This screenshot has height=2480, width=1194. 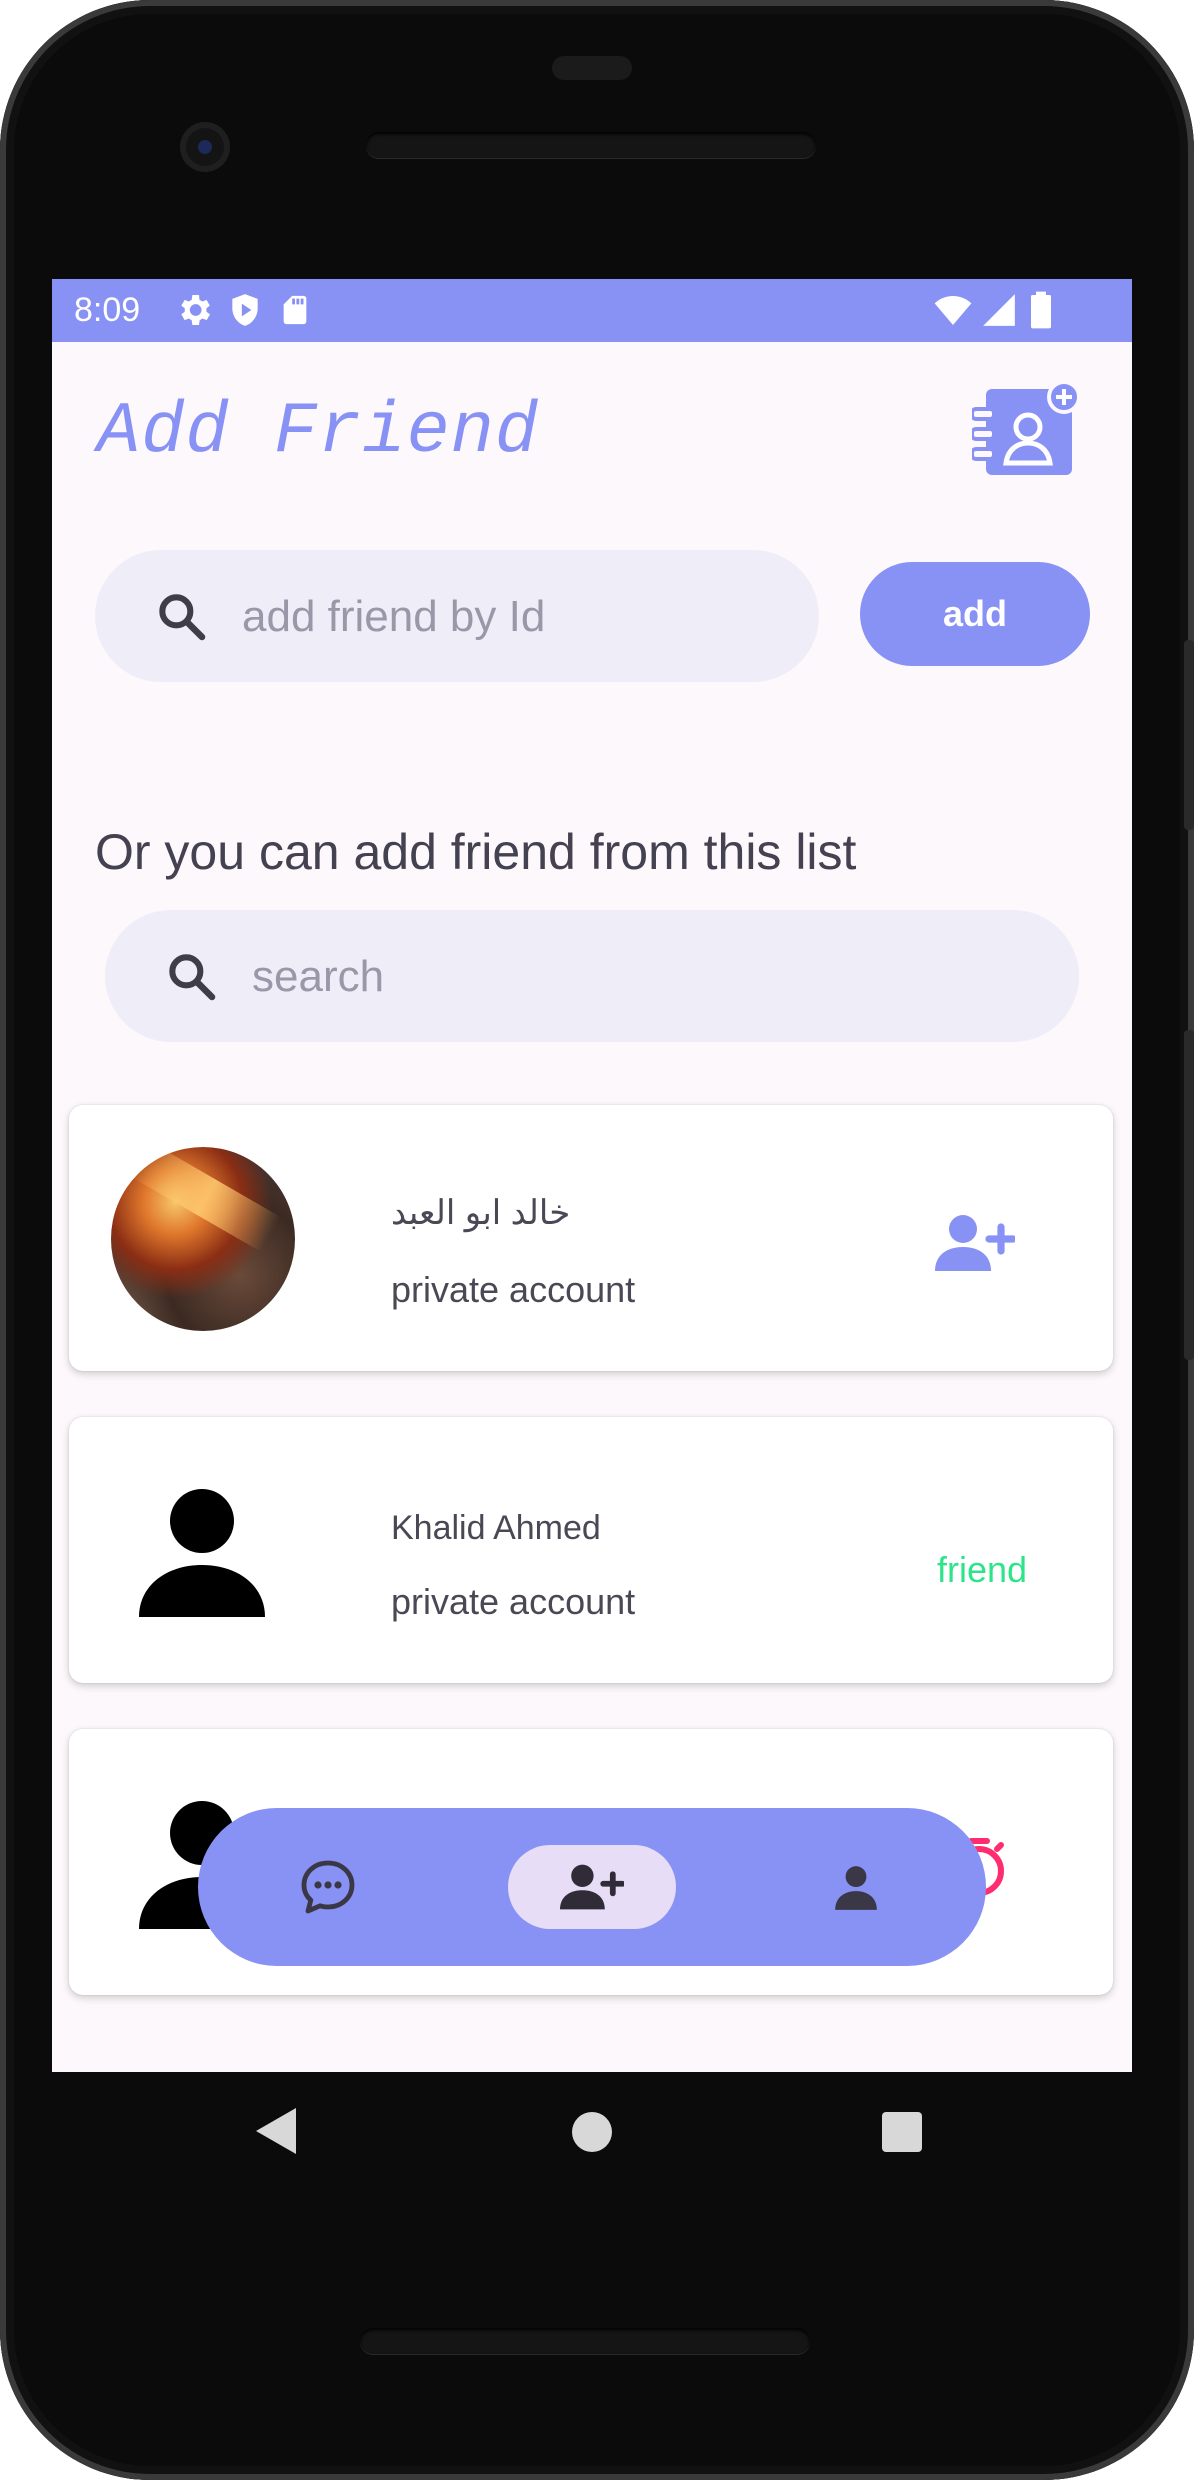 I want to click on back-icon, so click(x=276, y=2131).